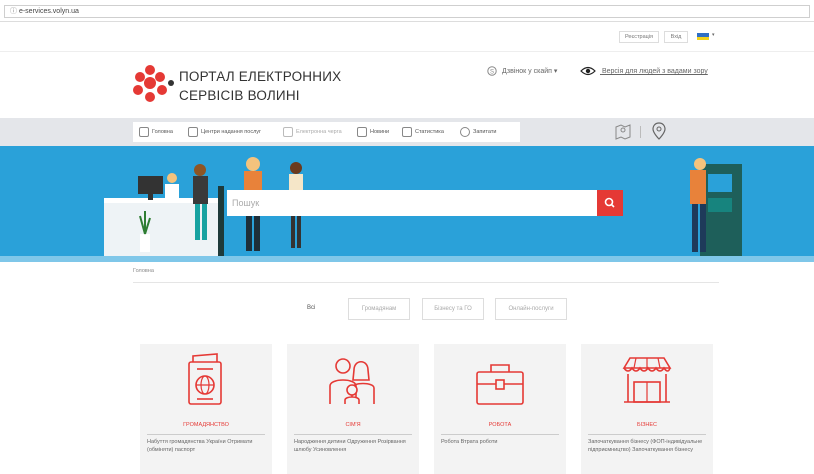 The height and width of the screenshot is (474, 814). I want to click on accessibility-link: Версія для людей з вадами зору, so click(644, 71).